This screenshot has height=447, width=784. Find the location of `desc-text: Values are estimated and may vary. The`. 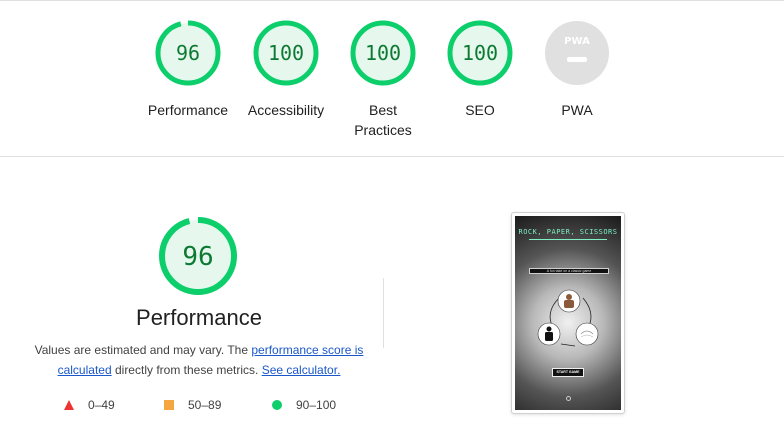

desc-text: Values are estimated and may vary. The is located at coordinates (143, 350).